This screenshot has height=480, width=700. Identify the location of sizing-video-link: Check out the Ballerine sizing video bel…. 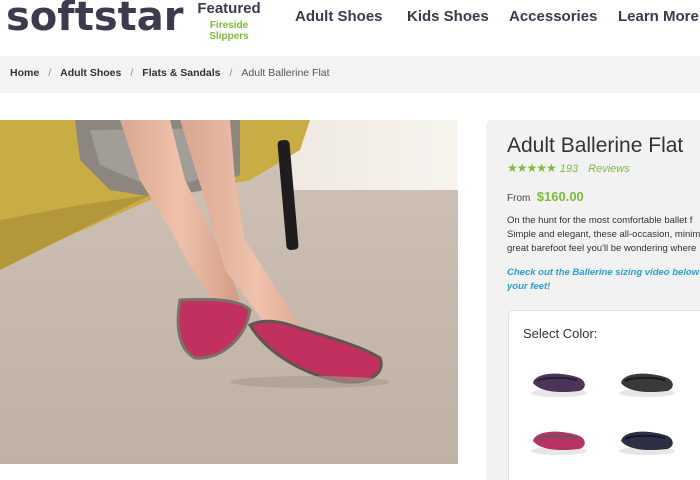
(603, 280).